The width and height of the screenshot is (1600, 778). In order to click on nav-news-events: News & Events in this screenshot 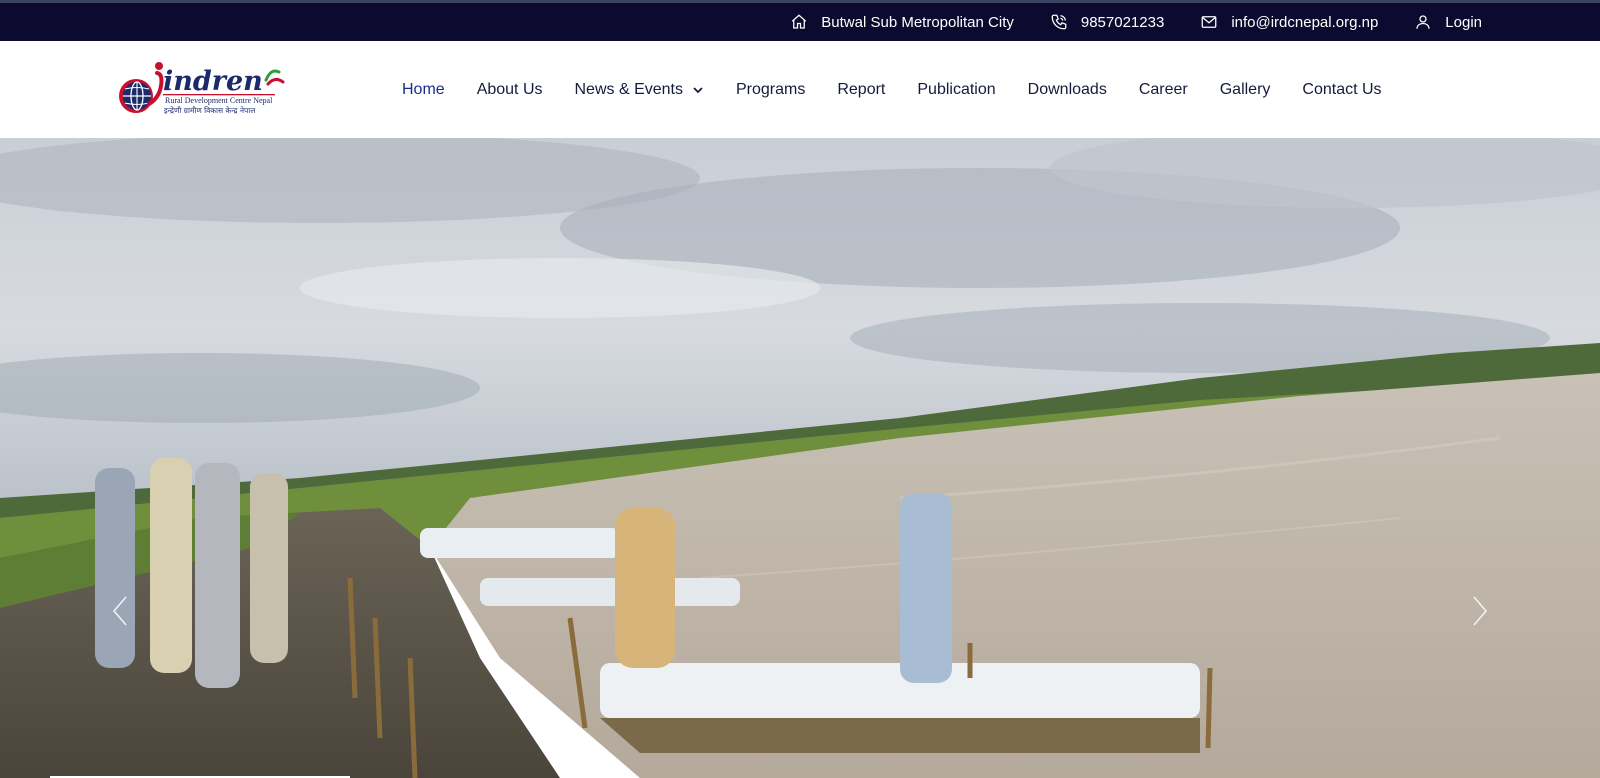, I will do `click(639, 90)`.